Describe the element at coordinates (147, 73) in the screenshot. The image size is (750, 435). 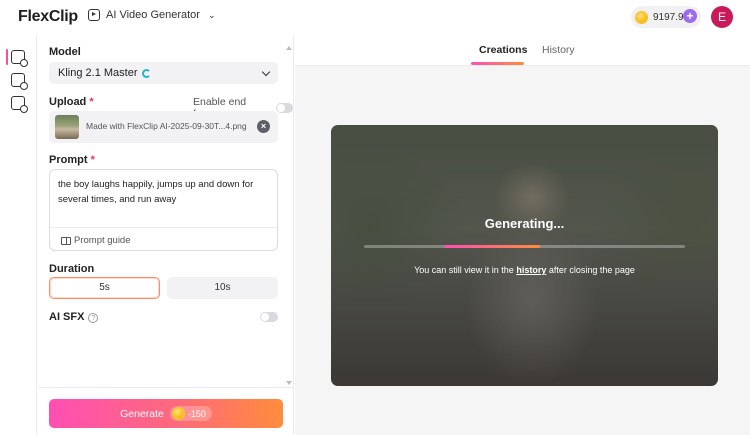
I see `refresh-icon` at that location.